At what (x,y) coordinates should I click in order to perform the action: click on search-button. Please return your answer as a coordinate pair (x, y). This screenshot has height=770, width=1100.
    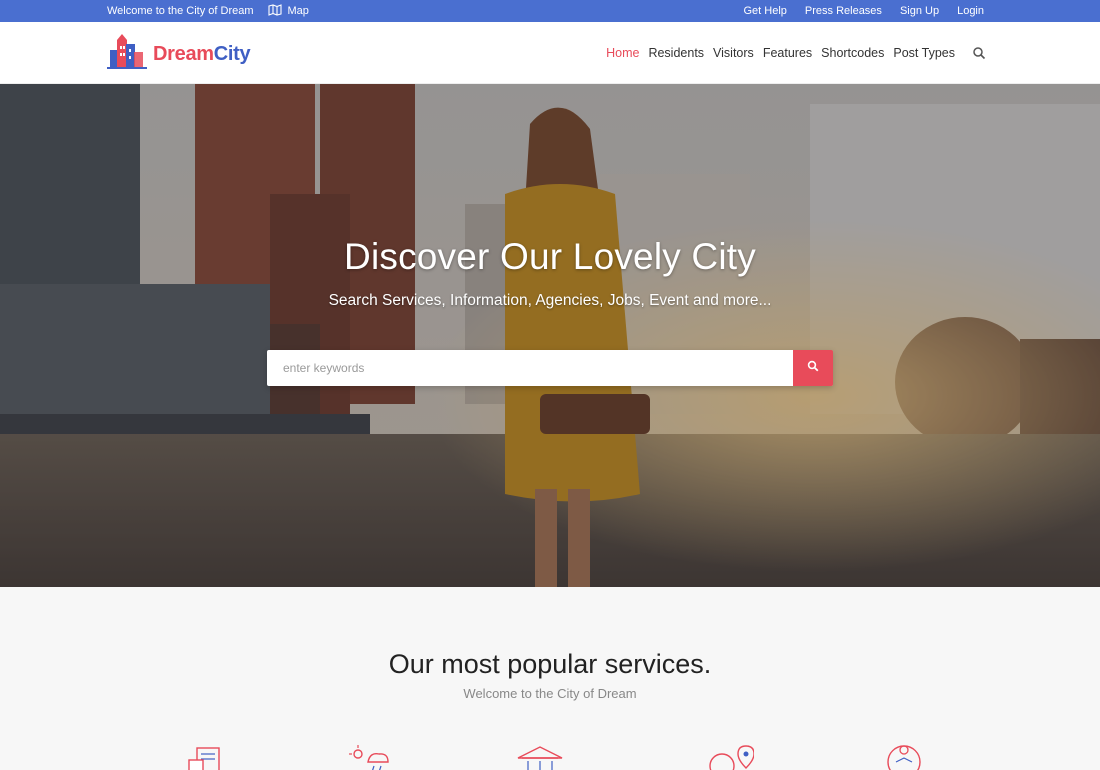
    Looking at the image, I should click on (813, 368).